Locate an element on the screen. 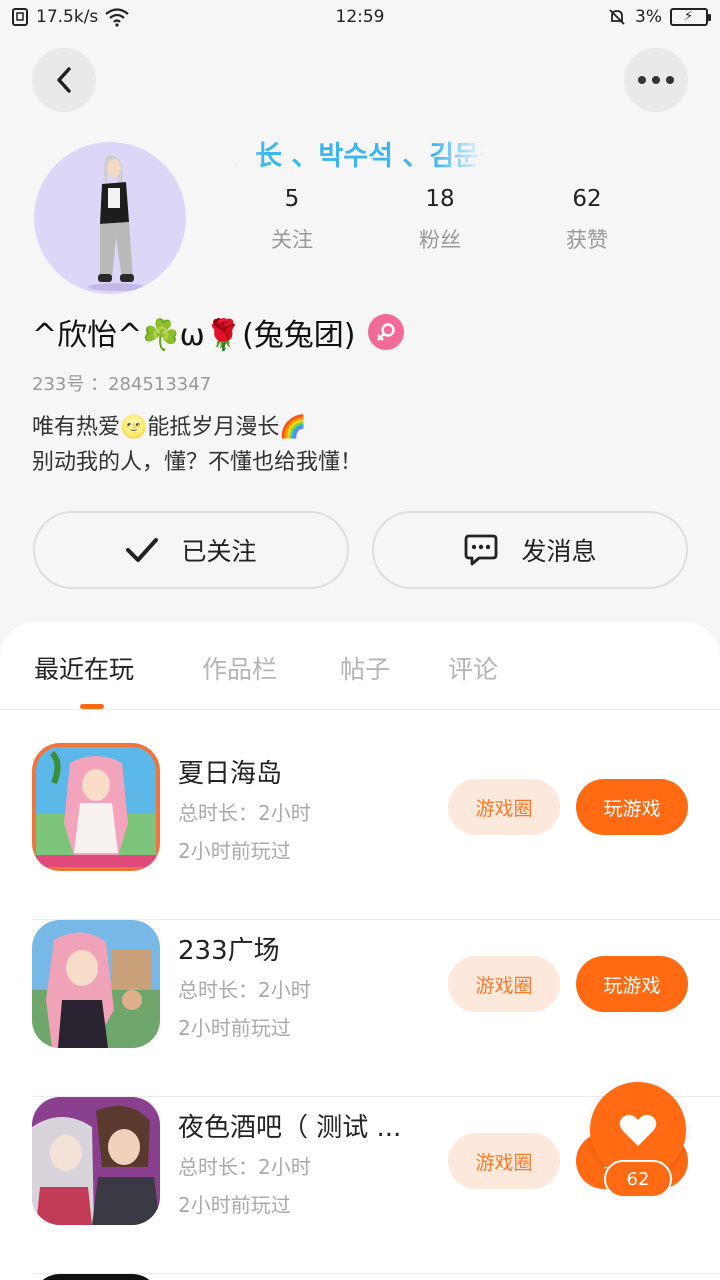 The height and width of the screenshot is (1280, 720). like-count: 62 is located at coordinates (638, 1179).